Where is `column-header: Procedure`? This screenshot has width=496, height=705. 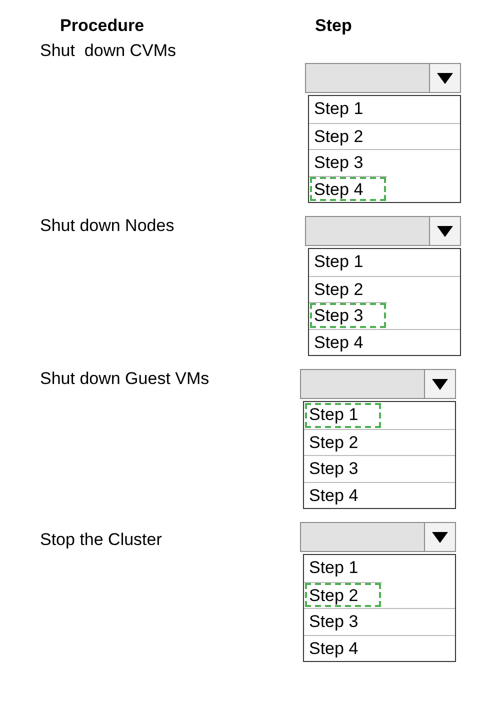
column-header: Procedure is located at coordinates (103, 26).